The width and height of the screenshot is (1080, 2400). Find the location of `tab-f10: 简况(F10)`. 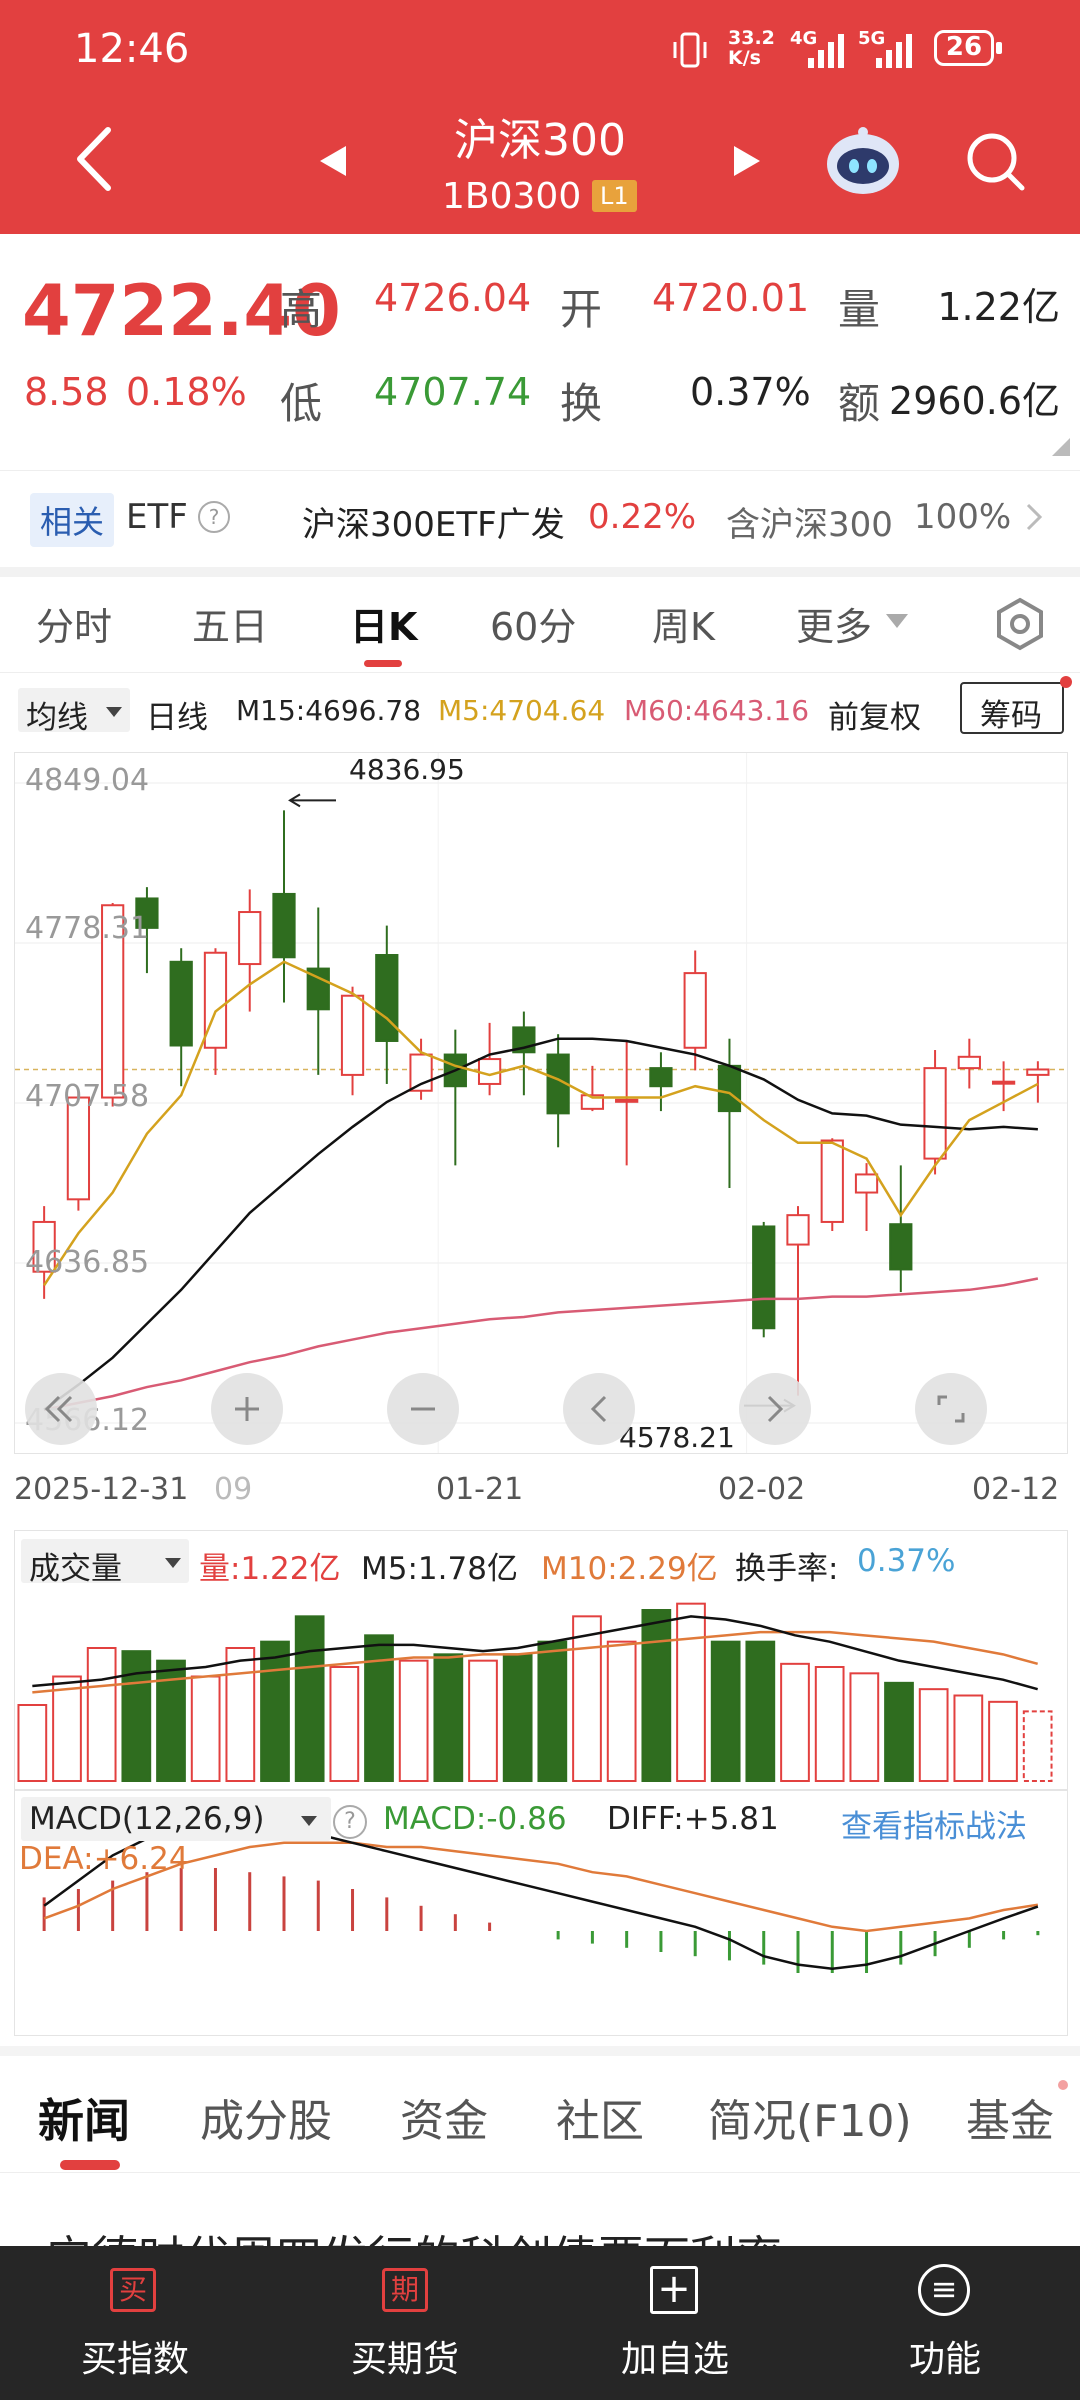

tab-f10: 简况(F10) is located at coordinates (810, 2117).